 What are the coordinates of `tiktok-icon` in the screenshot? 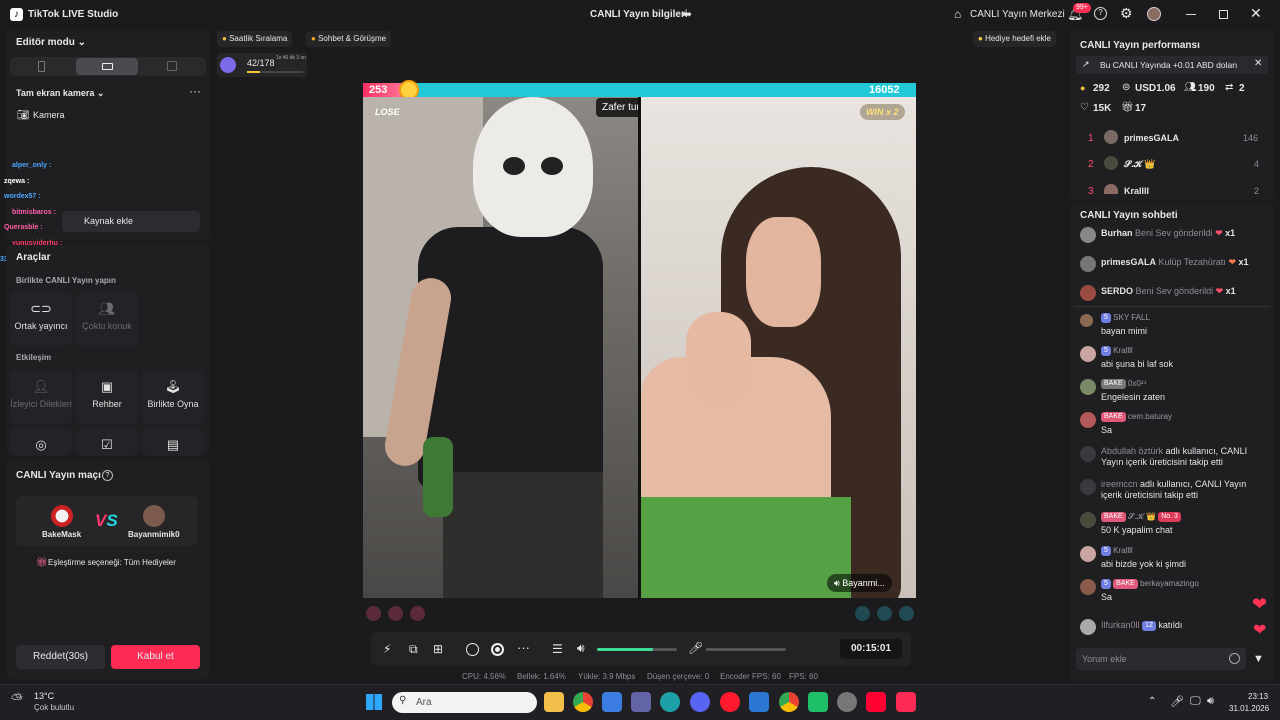 It's located at (906, 702).